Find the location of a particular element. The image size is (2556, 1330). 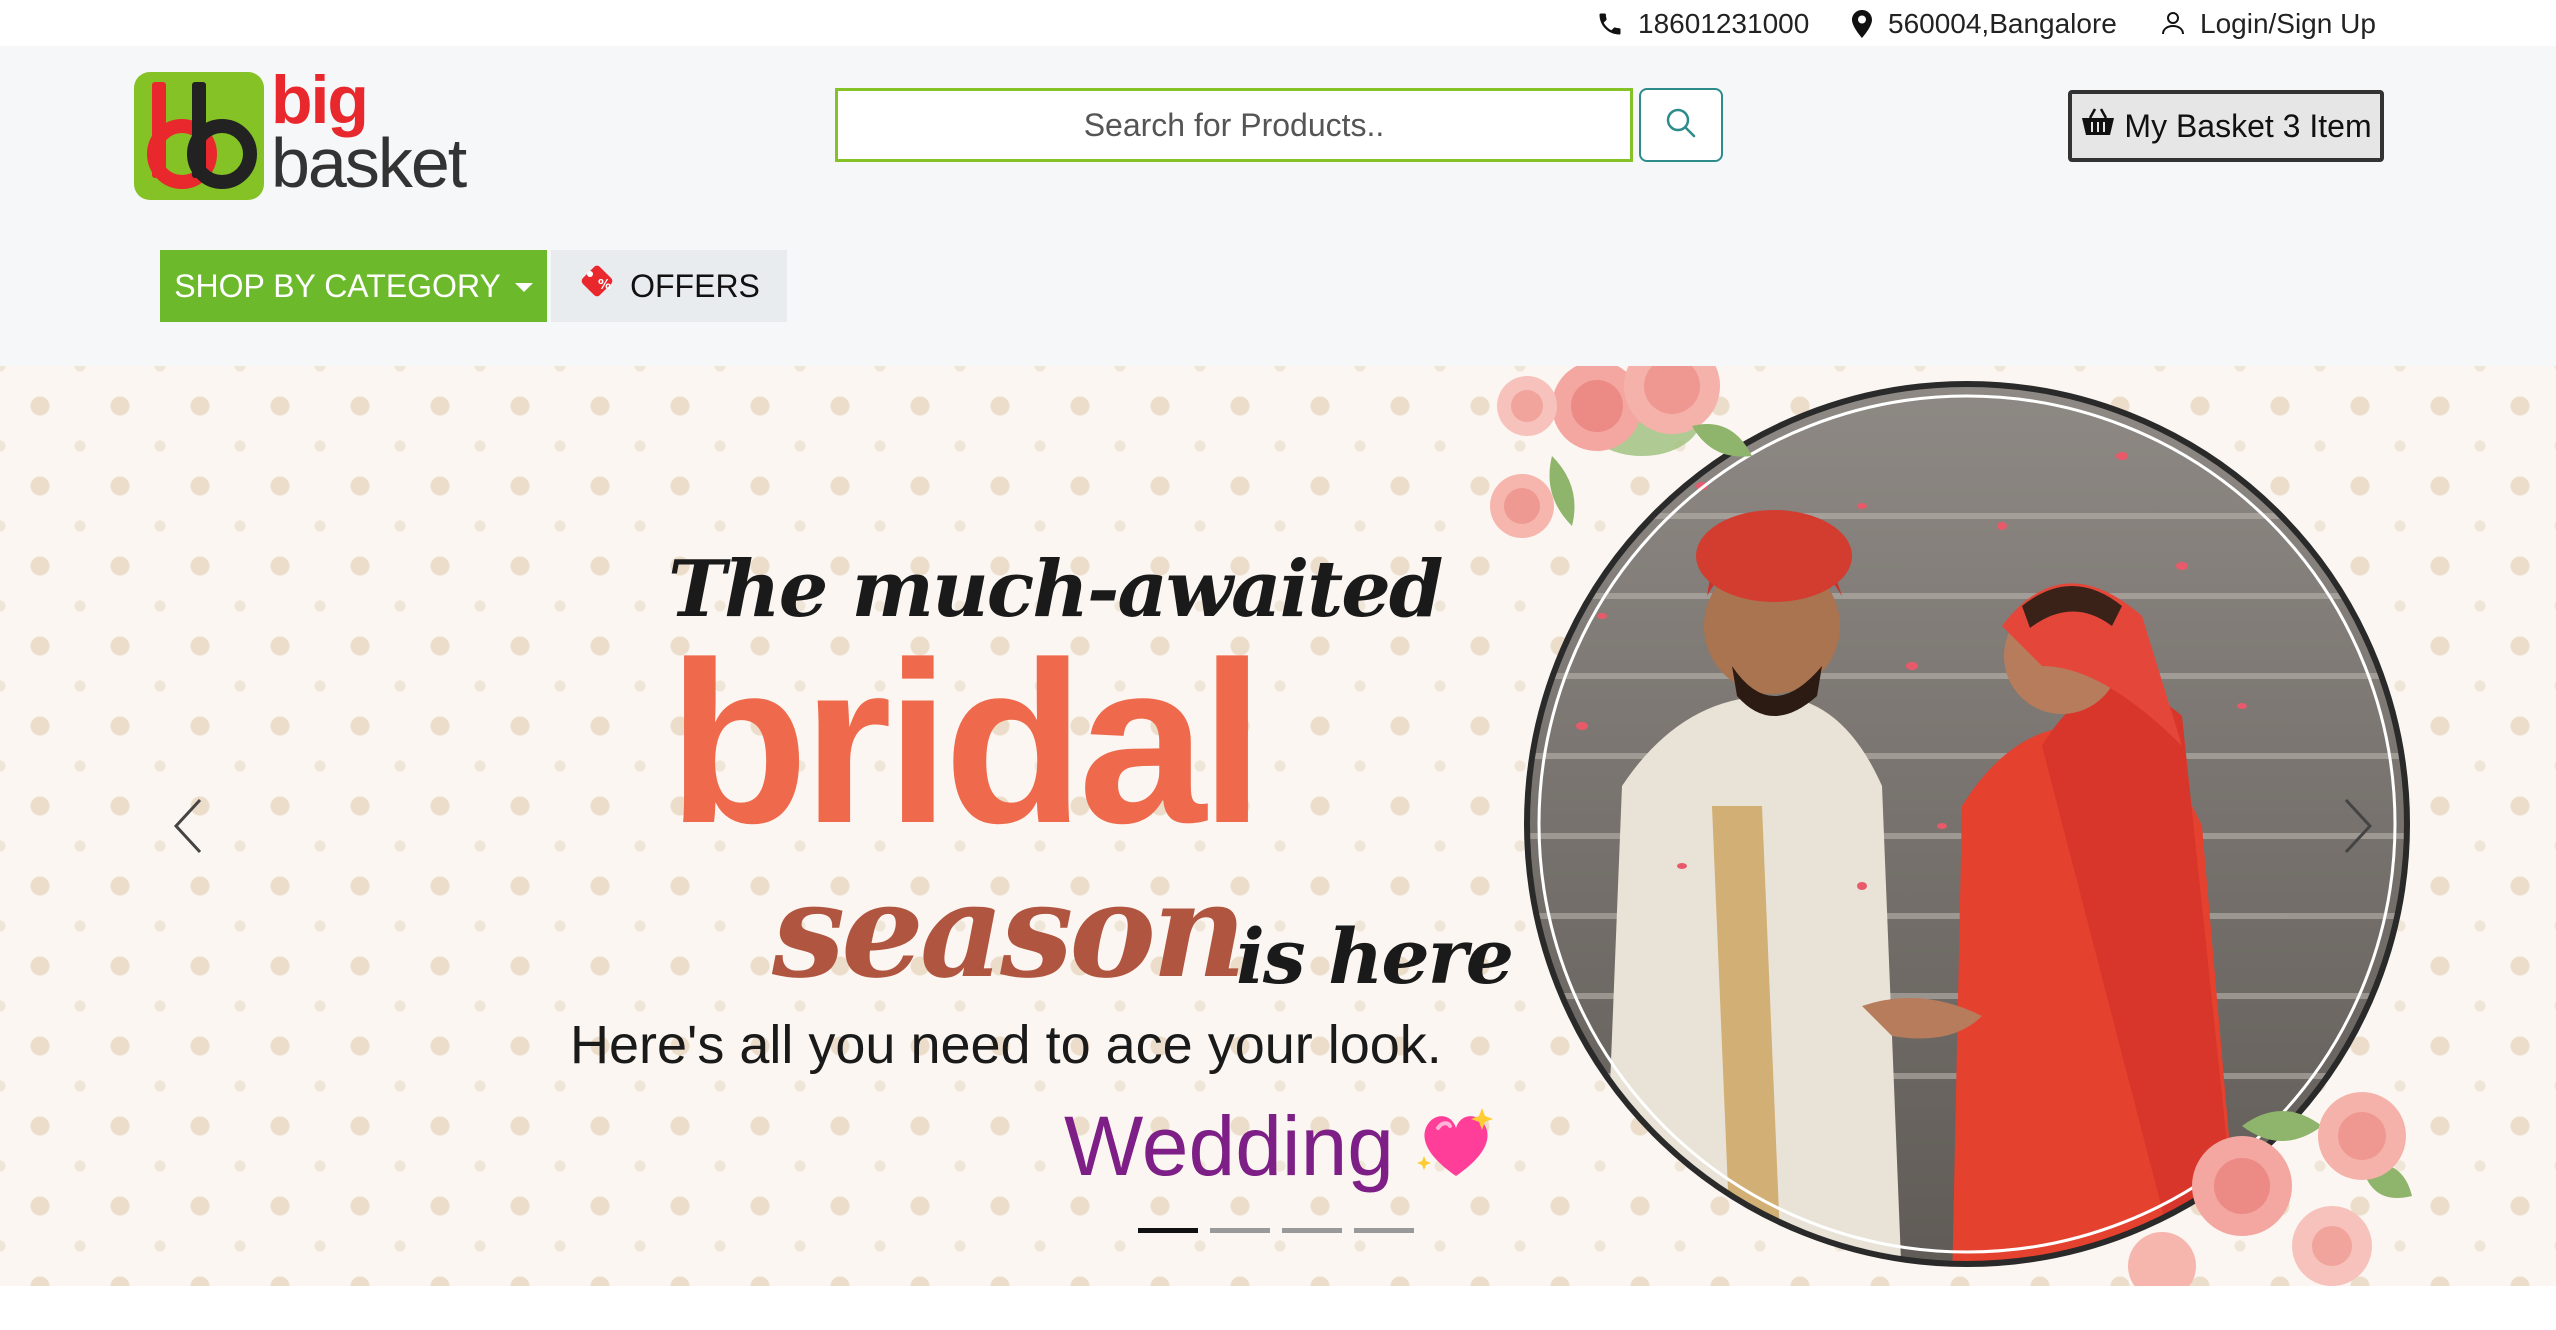

offers-label: OFFERS is located at coordinates (695, 285).